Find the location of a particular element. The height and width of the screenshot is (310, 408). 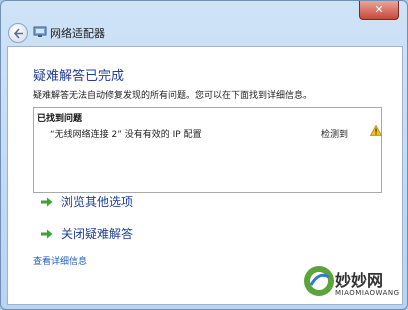

option-label: 关闭疑难解答 is located at coordinates (97, 234).